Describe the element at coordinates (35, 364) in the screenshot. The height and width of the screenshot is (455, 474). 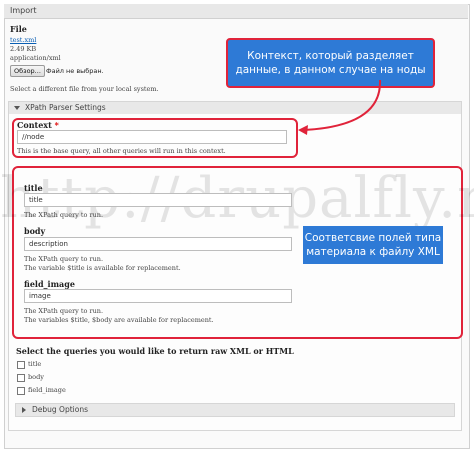
I see `raw-title-label: title` at that location.